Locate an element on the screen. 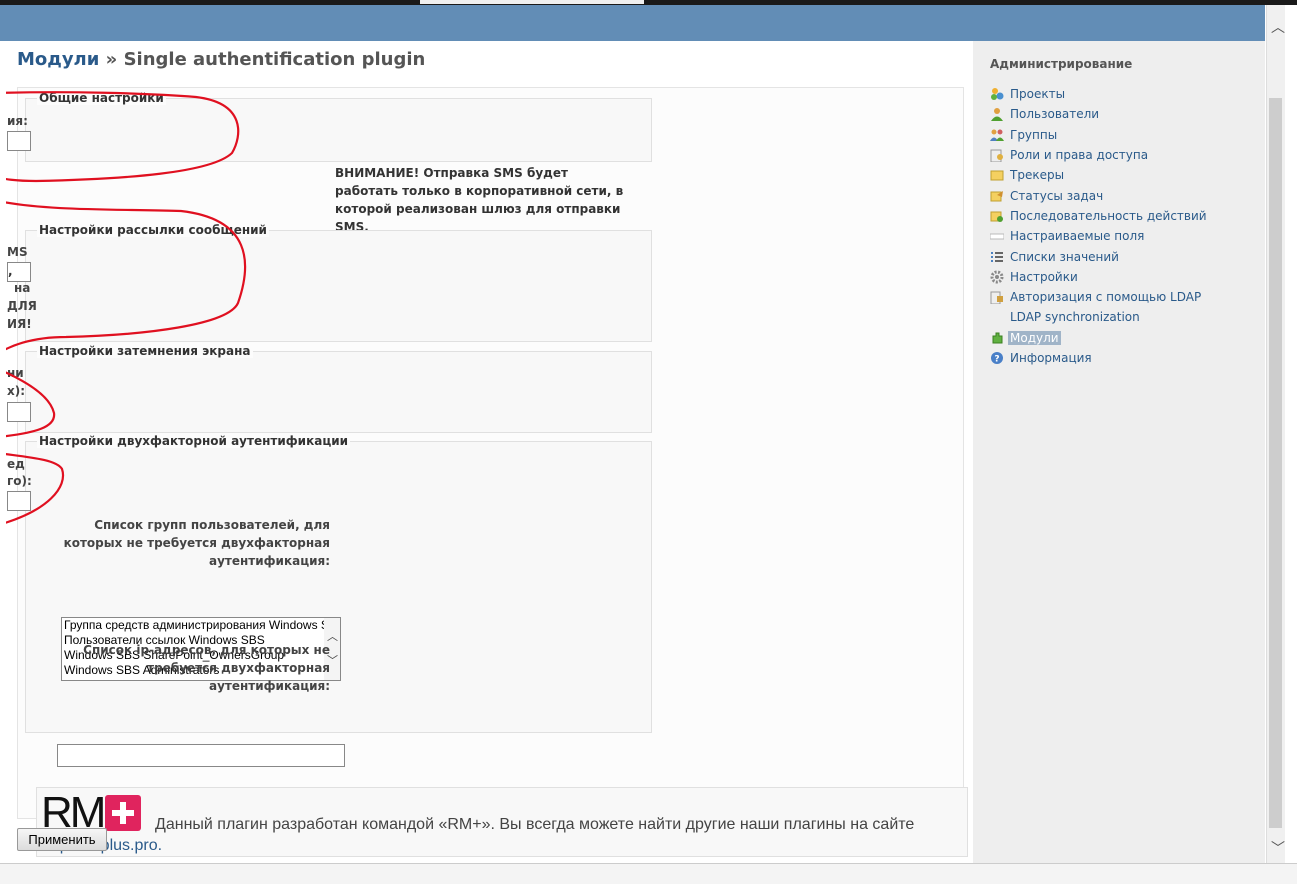 The height and width of the screenshot is (884, 1297). sidebar-item-label: Роли и права доступа is located at coordinates (1079, 155).